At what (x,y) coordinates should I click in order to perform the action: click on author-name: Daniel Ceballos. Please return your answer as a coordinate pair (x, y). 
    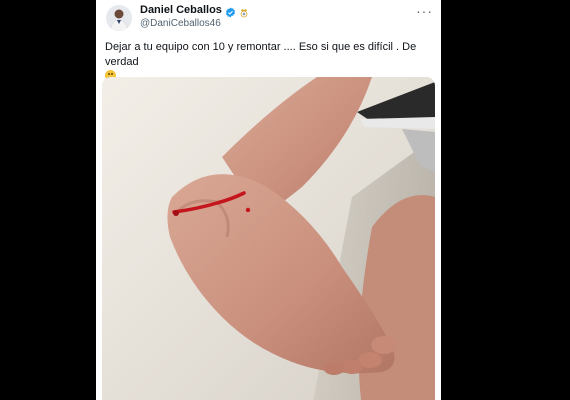
    Looking at the image, I should click on (181, 10).